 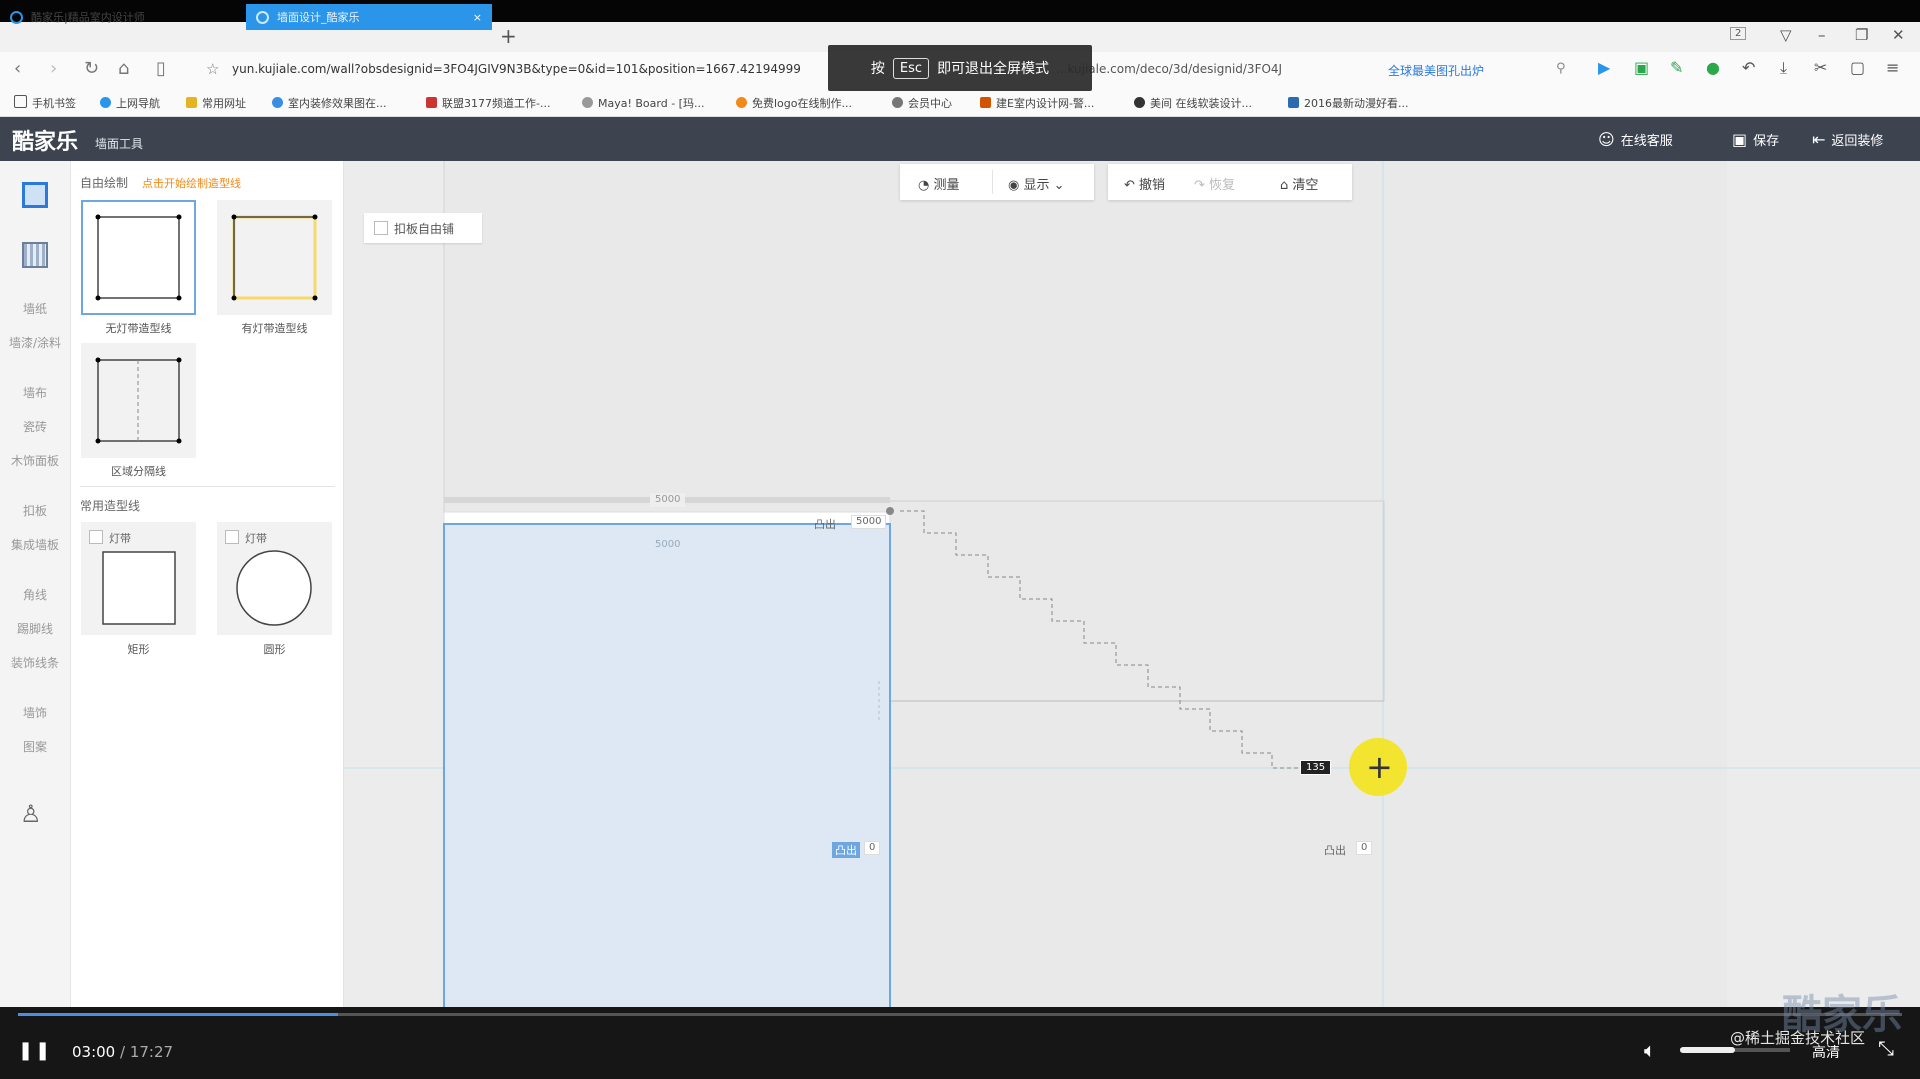 I want to click on search-icon: ⚲, so click(x=1561, y=68).